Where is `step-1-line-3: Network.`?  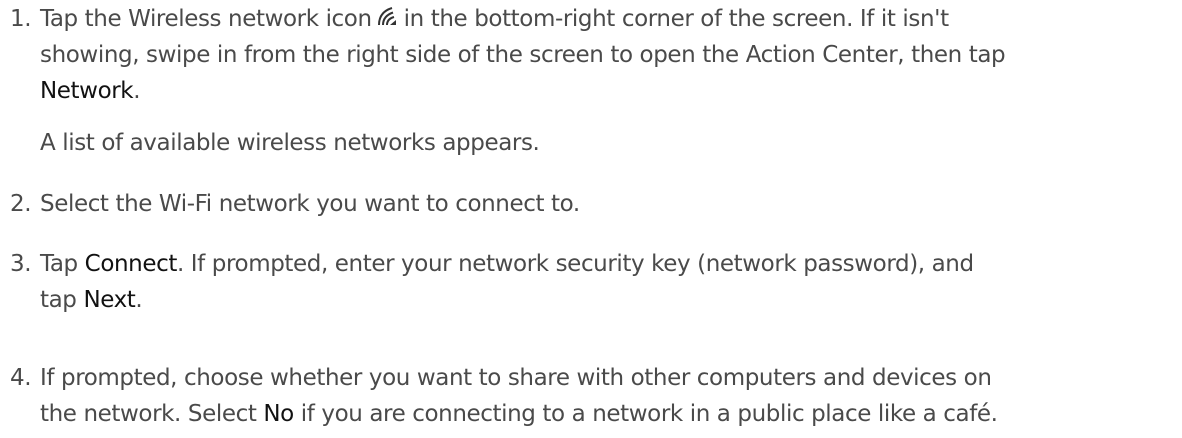
step-1-line-3: Network. is located at coordinates (90, 91).